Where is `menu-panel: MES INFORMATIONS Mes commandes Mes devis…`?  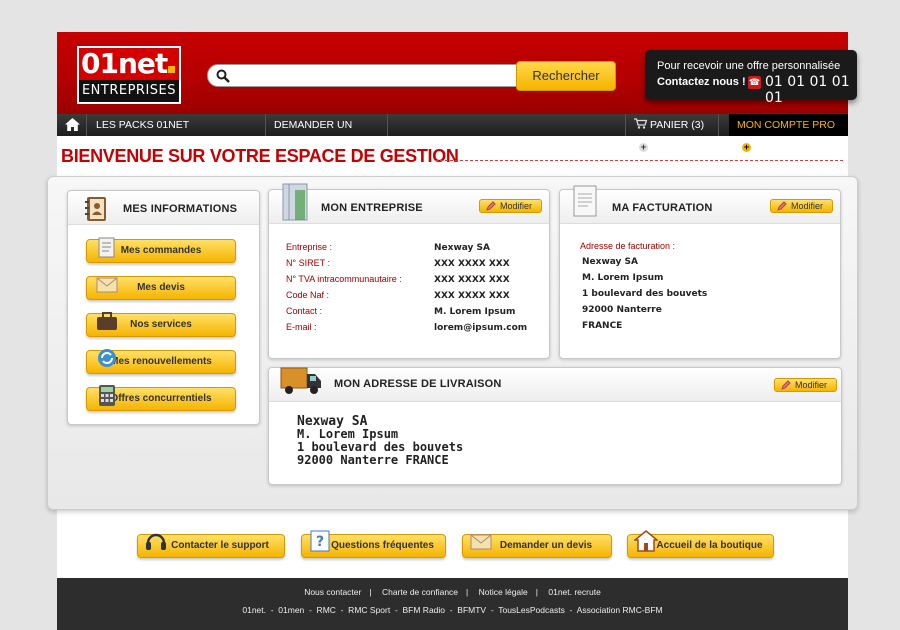 menu-panel: MES INFORMATIONS Mes commandes Mes devis… is located at coordinates (163, 307).